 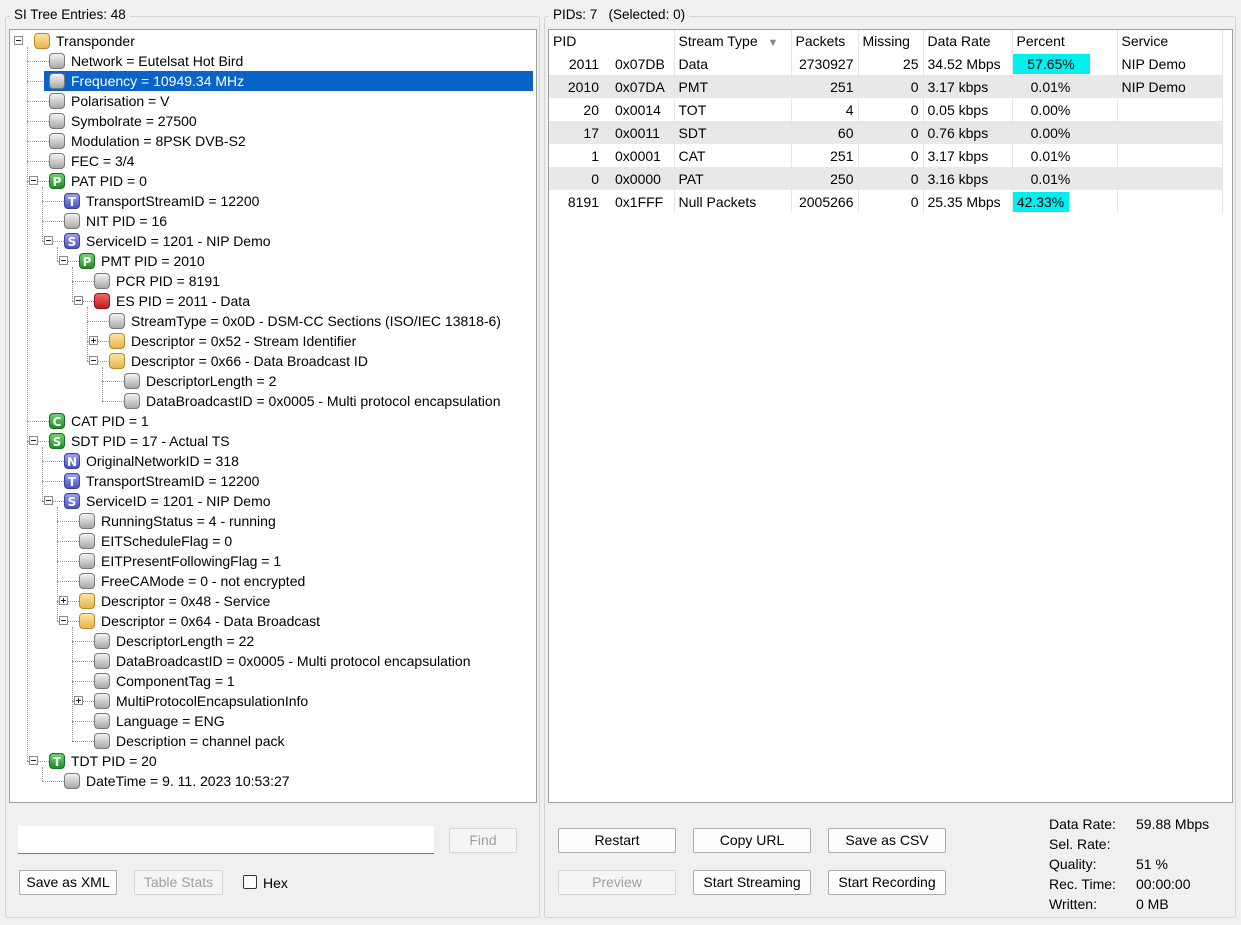 I want to click on tree-node: DateTime = 9. 11. 2023 10:53:27, so click(x=273, y=781).